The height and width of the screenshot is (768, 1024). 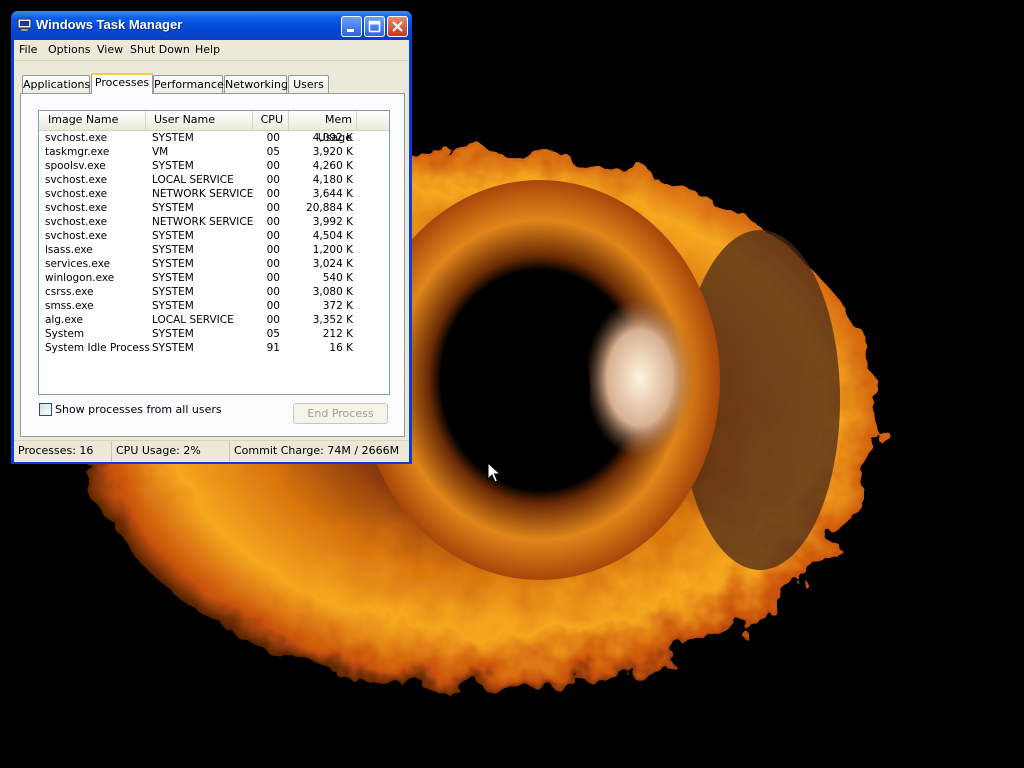 I want to click on column-user-name: User Name, so click(x=199, y=120).